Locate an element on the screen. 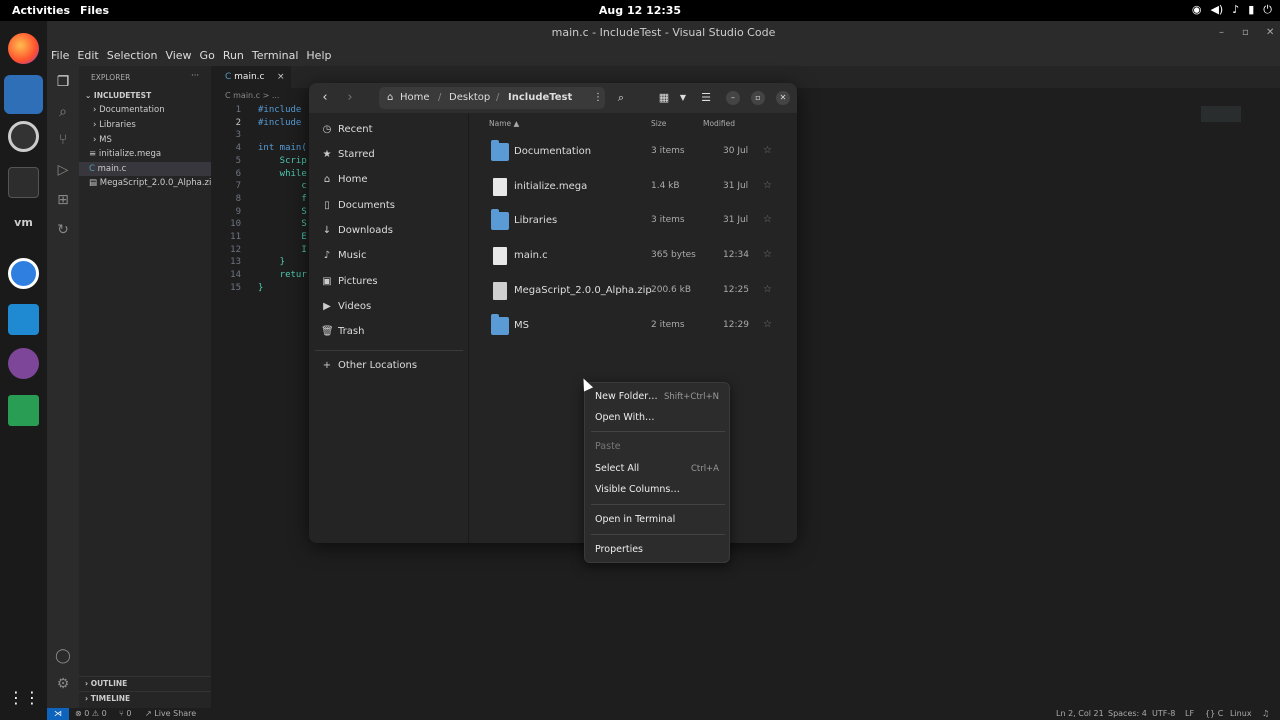 The width and height of the screenshot is (1280, 720). path-includetest: IncludeTest is located at coordinates (540, 98).